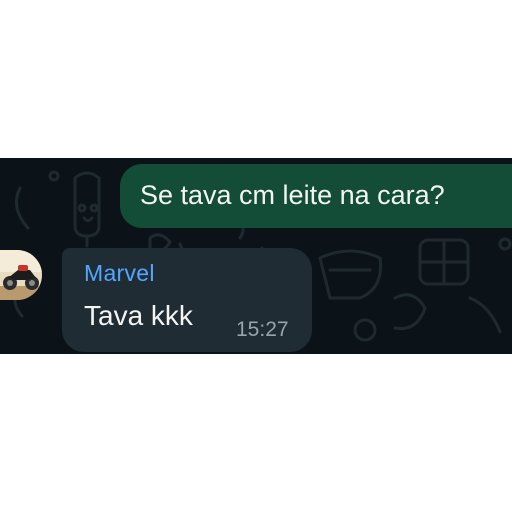 The width and height of the screenshot is (512, 512). What do you see at coordinates (292, 195) in the screenshot?
I see `outgoing-message-text: Se tava cm leite na cara?` at bounding box center [292, 195].